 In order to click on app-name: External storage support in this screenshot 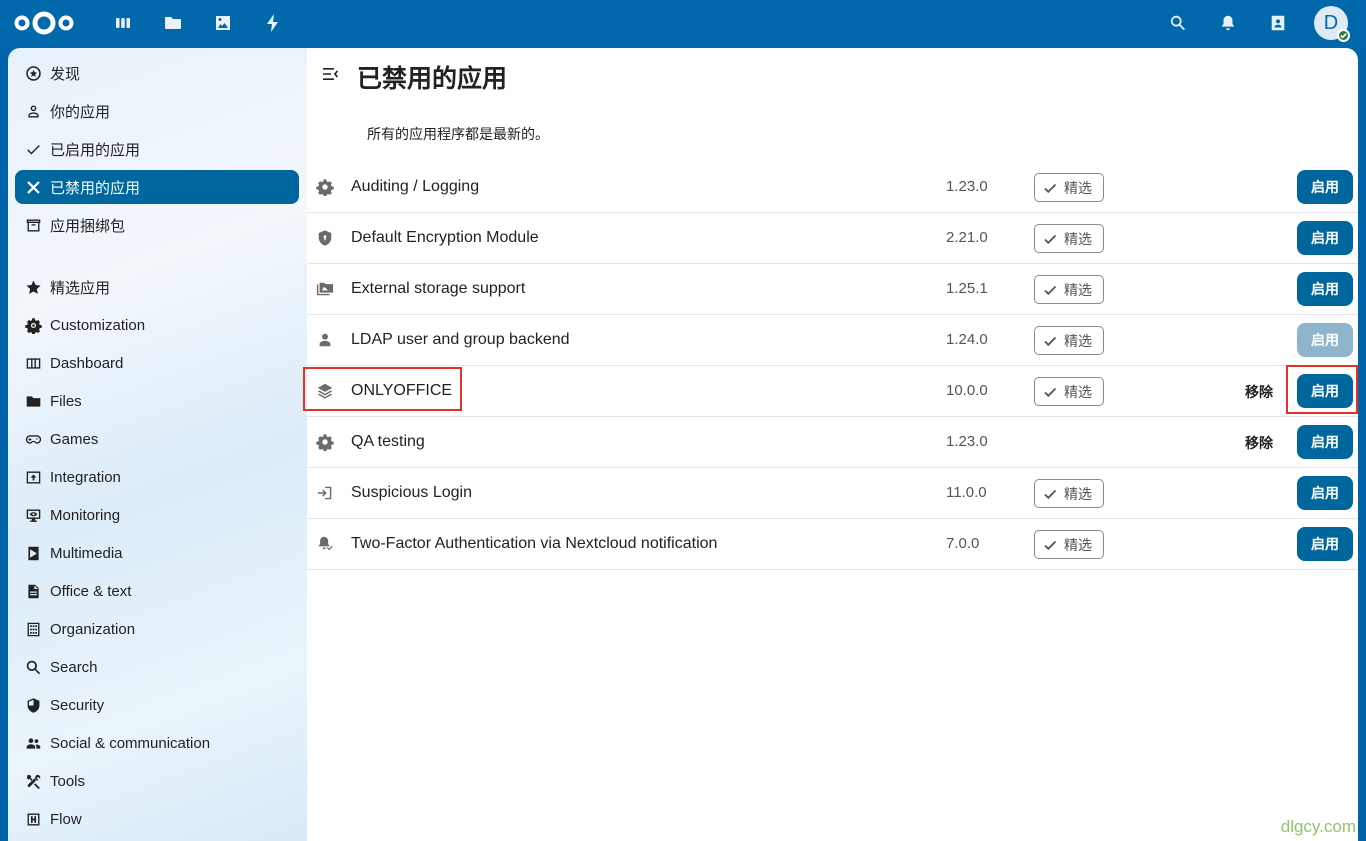, I will do `click(438, 289)`.